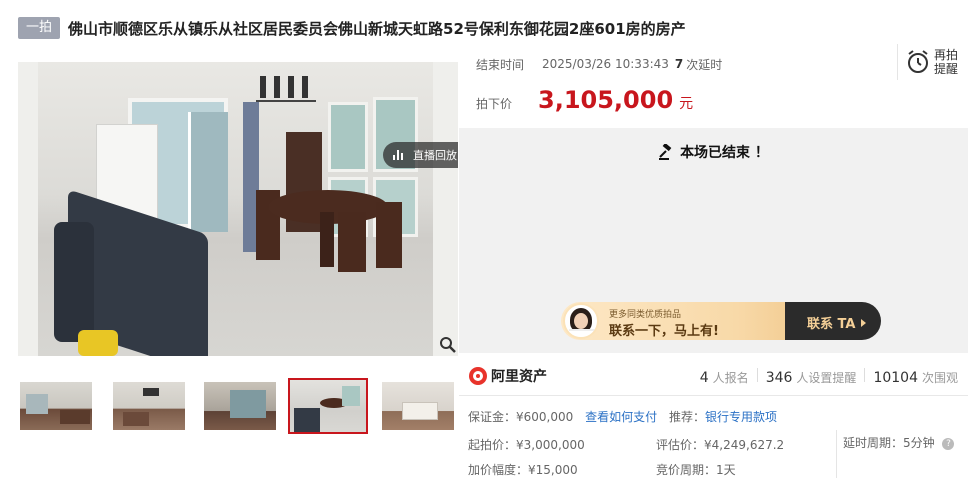 Image resolution: width=968 pixels, height=497 pixels. What do you see at coordinates (724, 153) in the screenshot?
I see `auction-ended-text: 本场已结束 ！` at bounding box center [724, 153].